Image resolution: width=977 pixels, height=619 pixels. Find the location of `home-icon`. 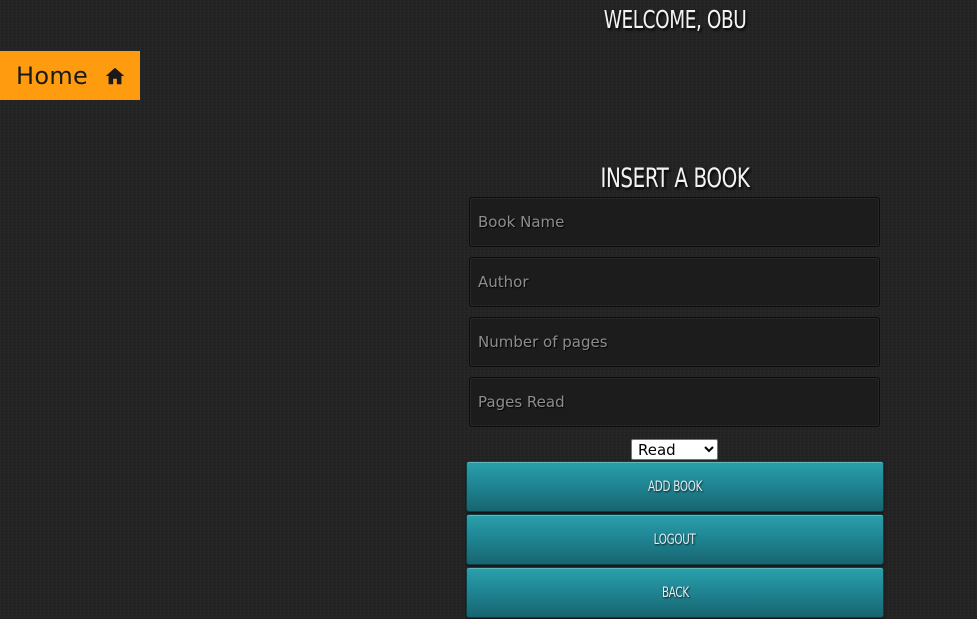

home-icon is located at coordinates (115, 75).